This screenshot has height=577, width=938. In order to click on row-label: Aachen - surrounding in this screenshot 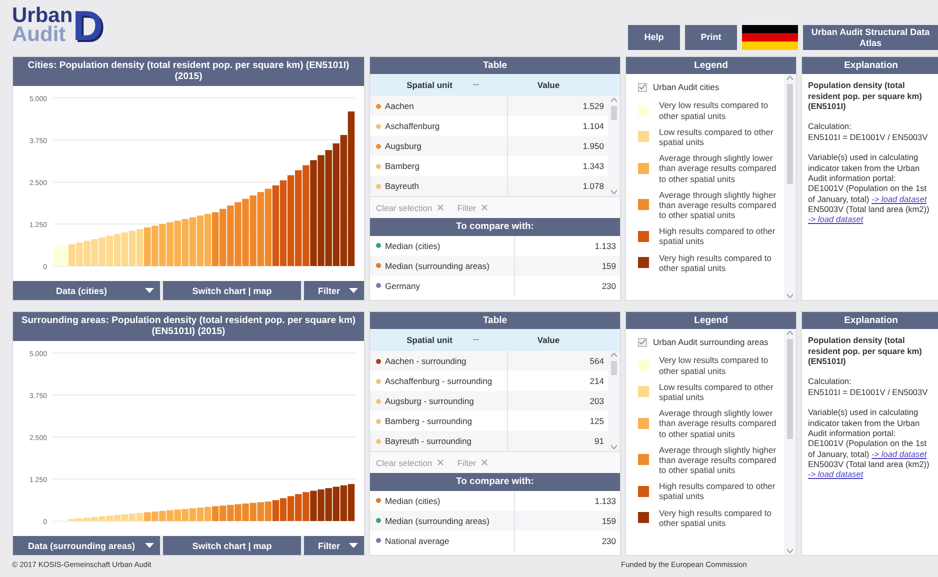, I will do `click(425, 361)`.